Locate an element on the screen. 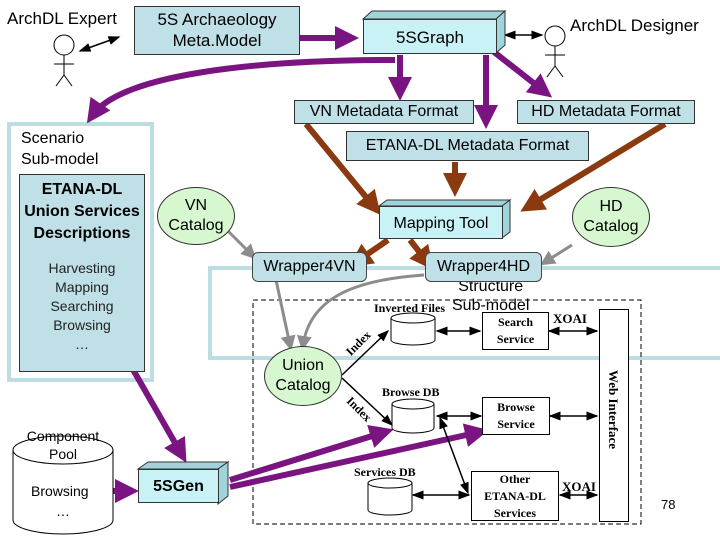  expert-stick-figure-icon is located at coordinates (64, 60).